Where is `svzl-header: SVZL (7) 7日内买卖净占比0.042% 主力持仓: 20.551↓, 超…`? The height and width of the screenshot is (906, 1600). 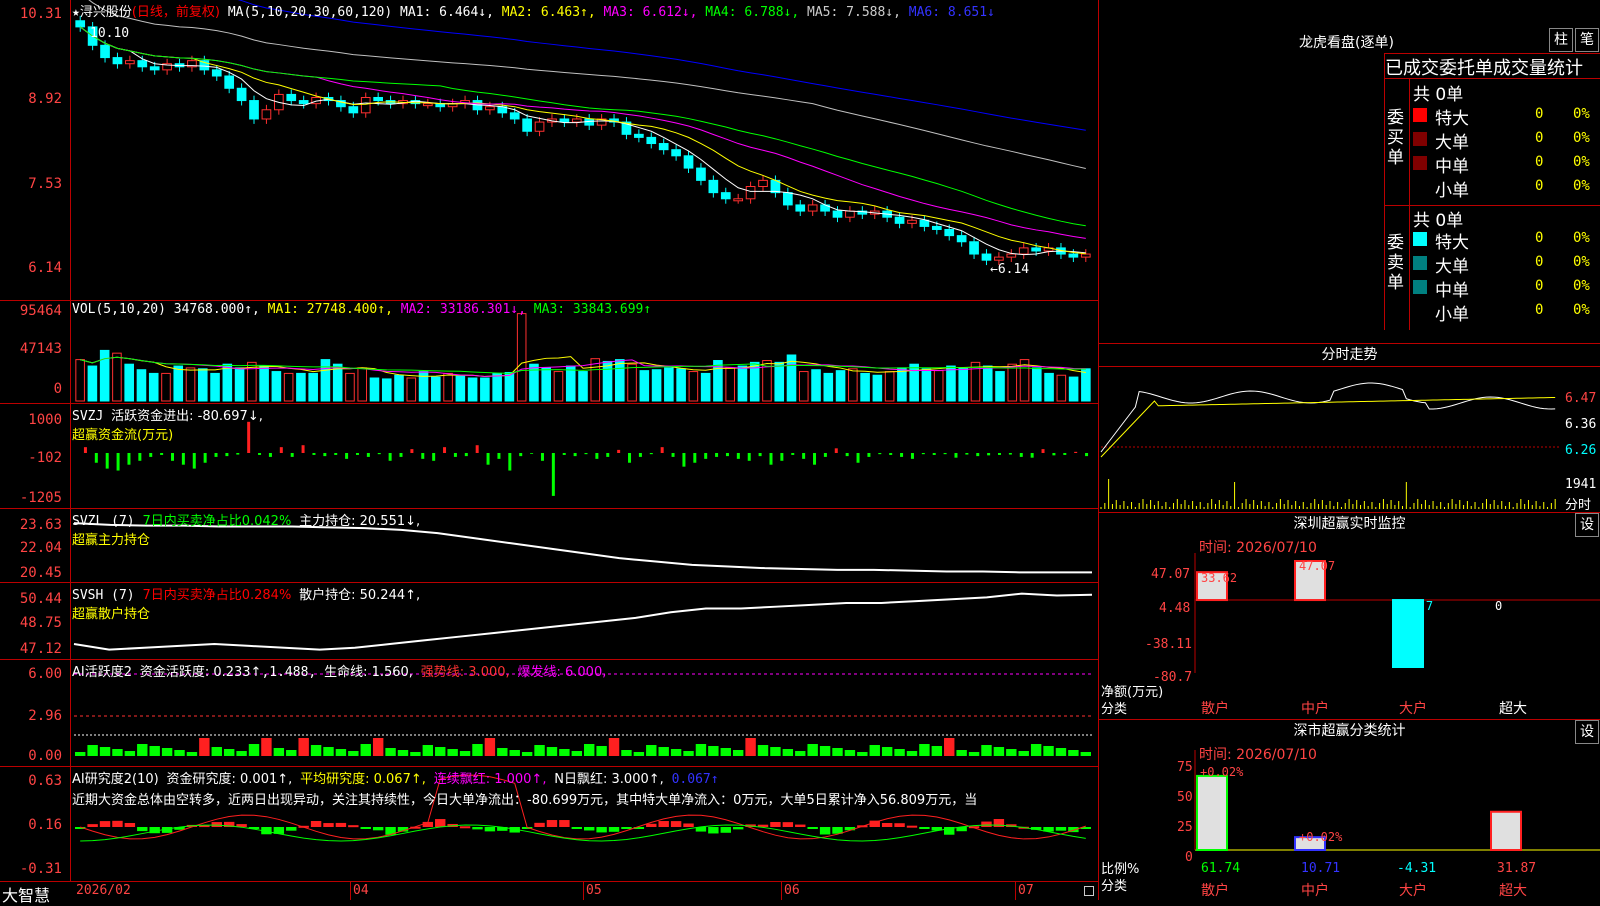
svzl-header: SVZL (7) 7日内买卖净占比0.042% 主力持仓: 20.551↓, 超… is located at coordinates (246, 529).